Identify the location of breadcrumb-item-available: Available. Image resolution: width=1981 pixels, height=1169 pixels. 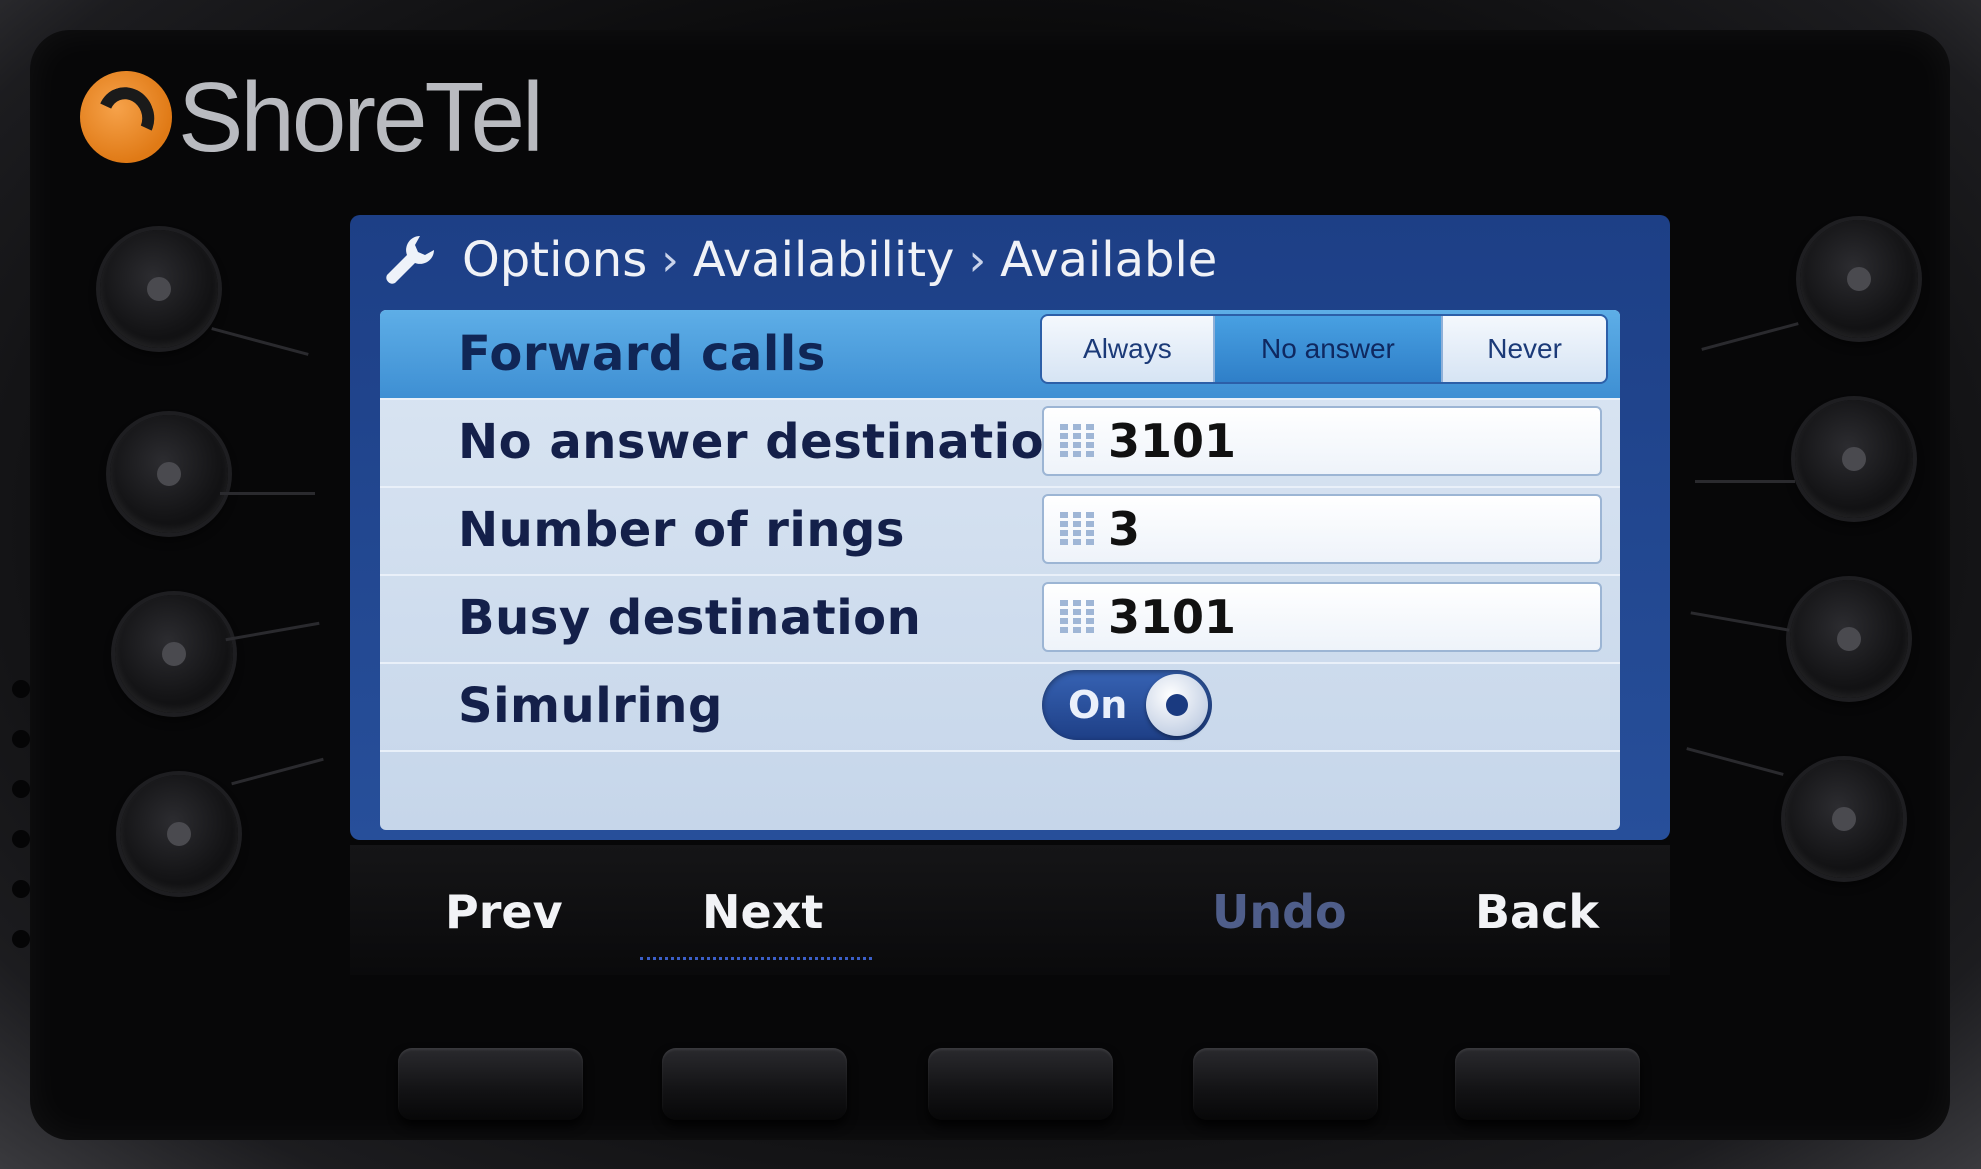
(1109, 260).